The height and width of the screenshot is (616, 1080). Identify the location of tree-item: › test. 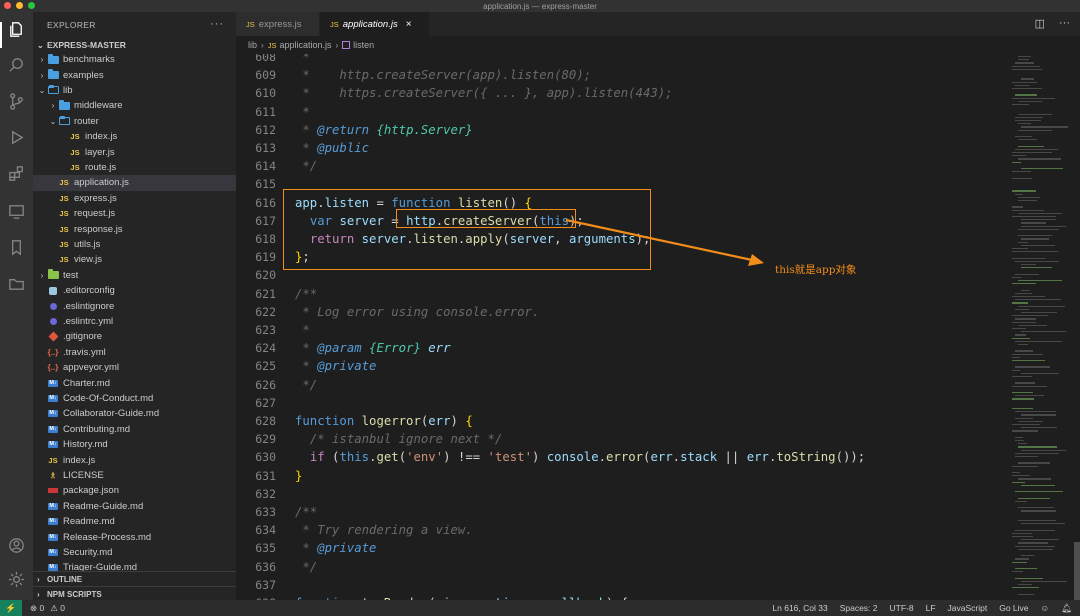
(134, 275).